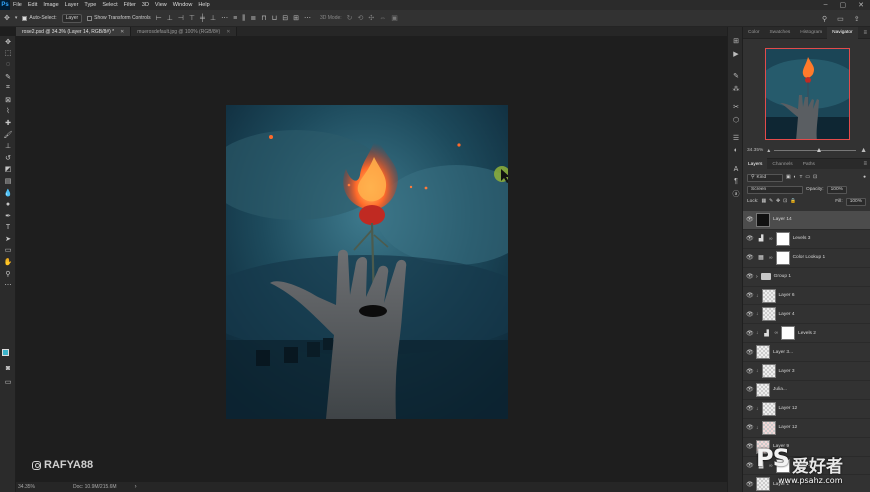 The width and height of the screenshot is (870, 492). What do you see at coordinates (763, 201) in the screenshot?
I see `lock-pixels-icon: ▦` at bounding box center [763, 201].